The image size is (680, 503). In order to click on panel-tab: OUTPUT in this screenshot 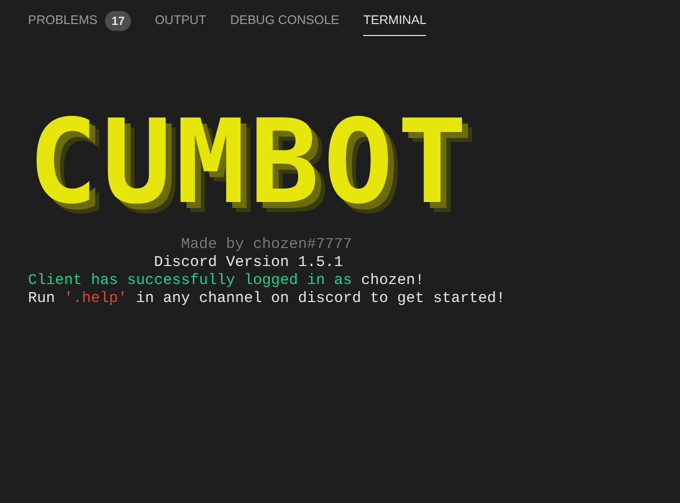, I will do `click(180, 21)`.